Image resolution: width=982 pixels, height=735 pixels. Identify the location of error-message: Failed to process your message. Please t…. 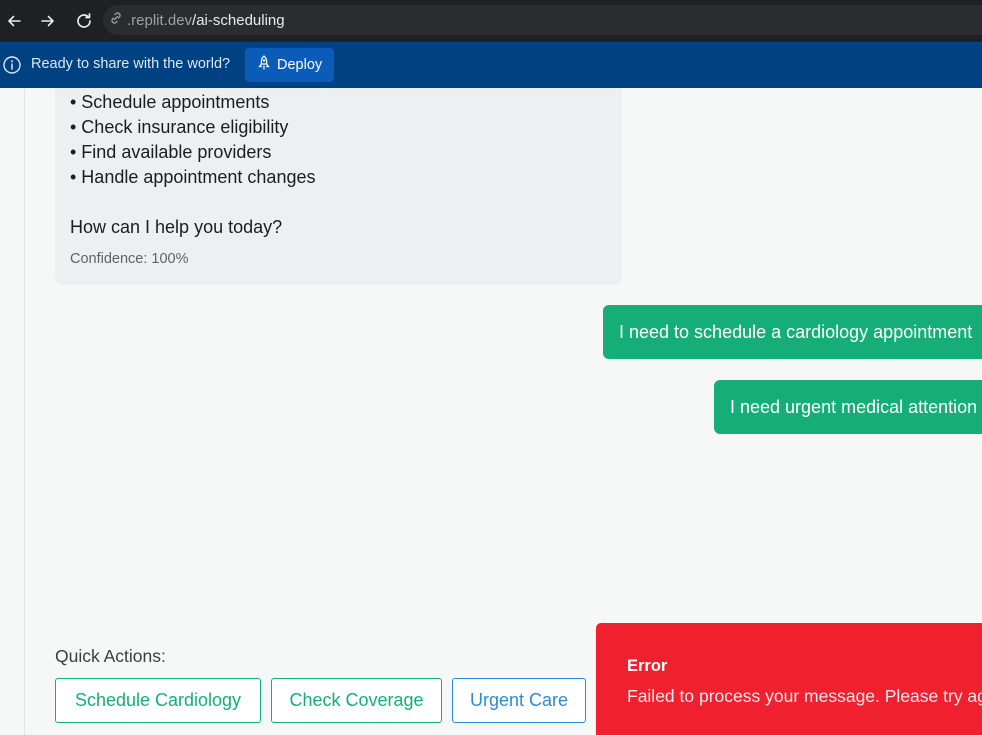
(804, 696).